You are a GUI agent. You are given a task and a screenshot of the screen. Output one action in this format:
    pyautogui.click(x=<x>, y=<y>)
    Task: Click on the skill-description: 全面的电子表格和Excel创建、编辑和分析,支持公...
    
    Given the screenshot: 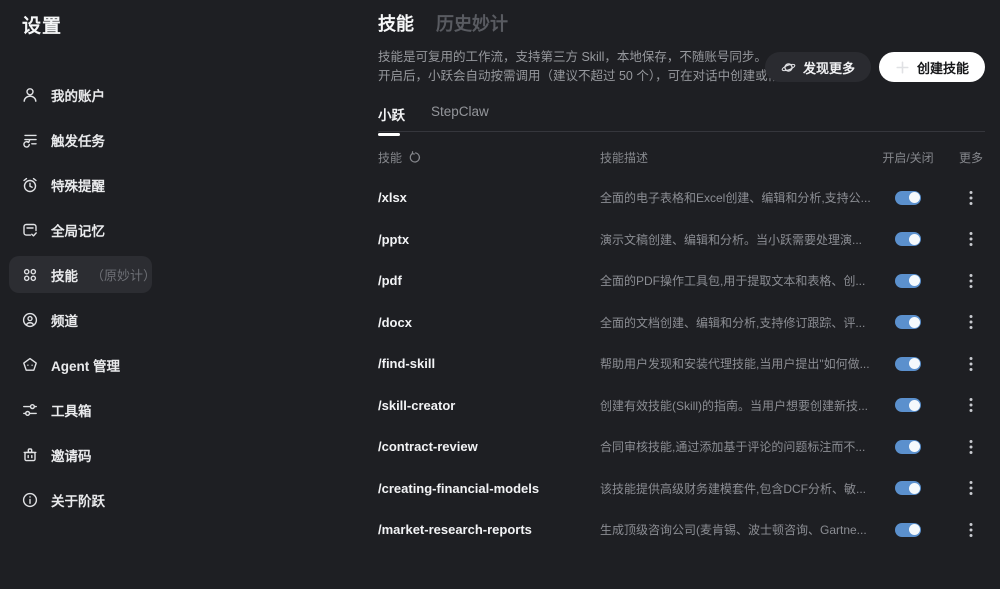 What is the action you would take?
    pyautogui.click(x=735, y=198)
    